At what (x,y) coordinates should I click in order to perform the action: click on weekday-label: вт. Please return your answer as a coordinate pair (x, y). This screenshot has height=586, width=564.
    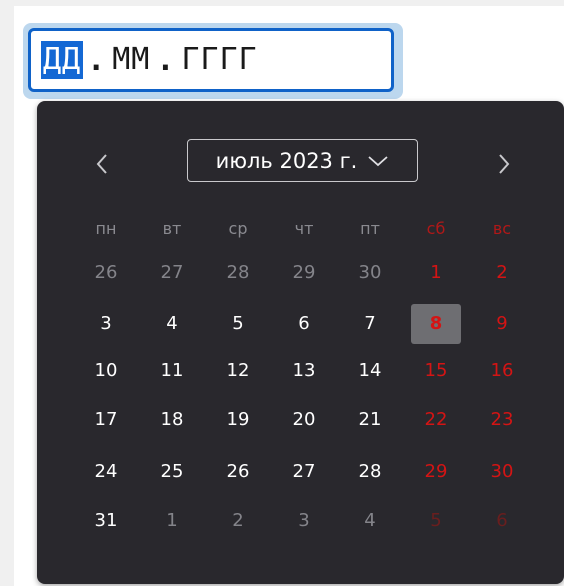
    Looking at the image, I should click on (172, 228).